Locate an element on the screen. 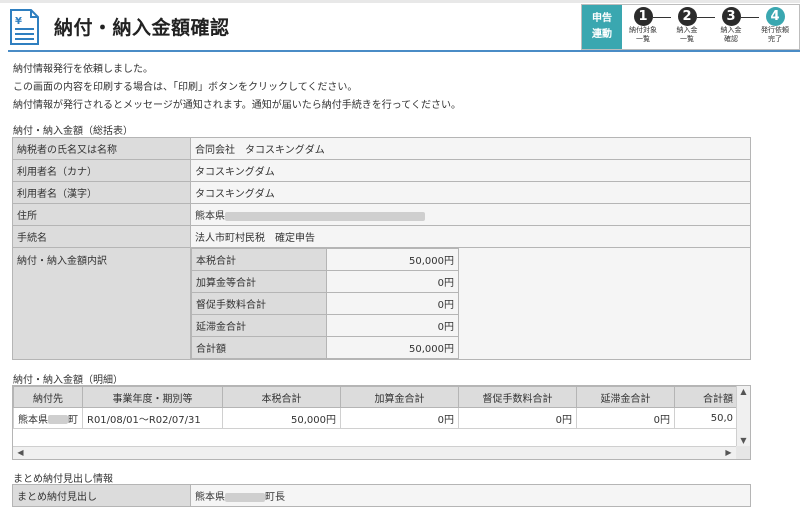 The height and width of the screenshot is (515, 800). table-row: 手続名 法人市町村民税 確定申告 is located at coordinates (381, 236).